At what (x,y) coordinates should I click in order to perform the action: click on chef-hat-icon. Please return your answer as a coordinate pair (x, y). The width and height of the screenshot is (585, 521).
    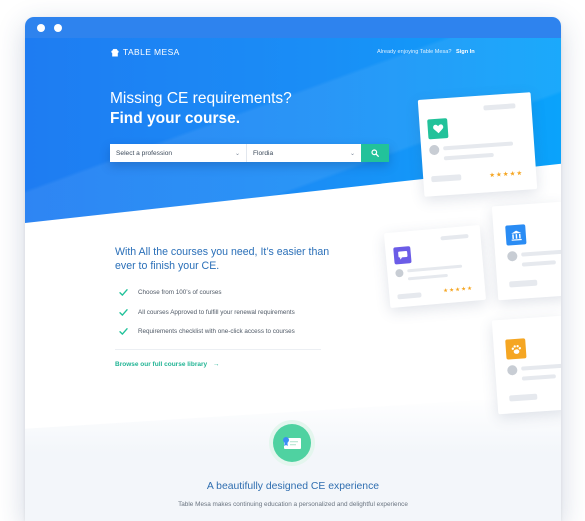
    Looking at the image, I should click on (115, 52).